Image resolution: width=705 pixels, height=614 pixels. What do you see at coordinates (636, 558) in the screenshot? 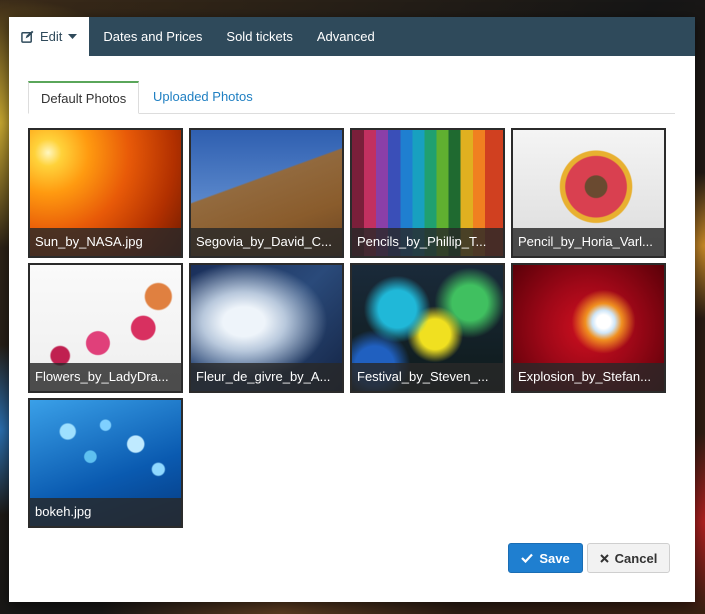
I see `cancel-label: Cancel` at bounding box center [636, 558].